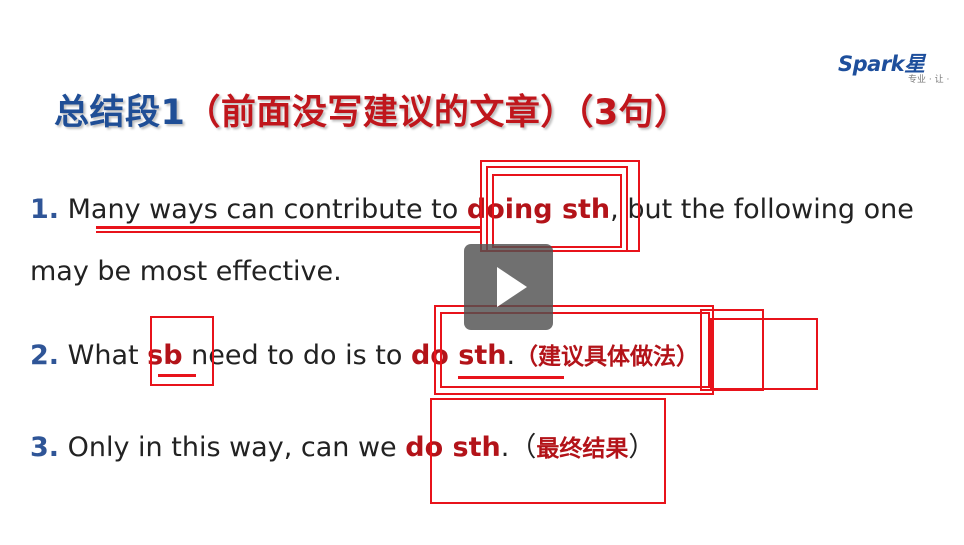 Image resolution: width=964 pixels, height=545 pixels. Describe the element at coordinates (103, 355) in the screenshot. I see `sentence-2-prefix: What` at that location.